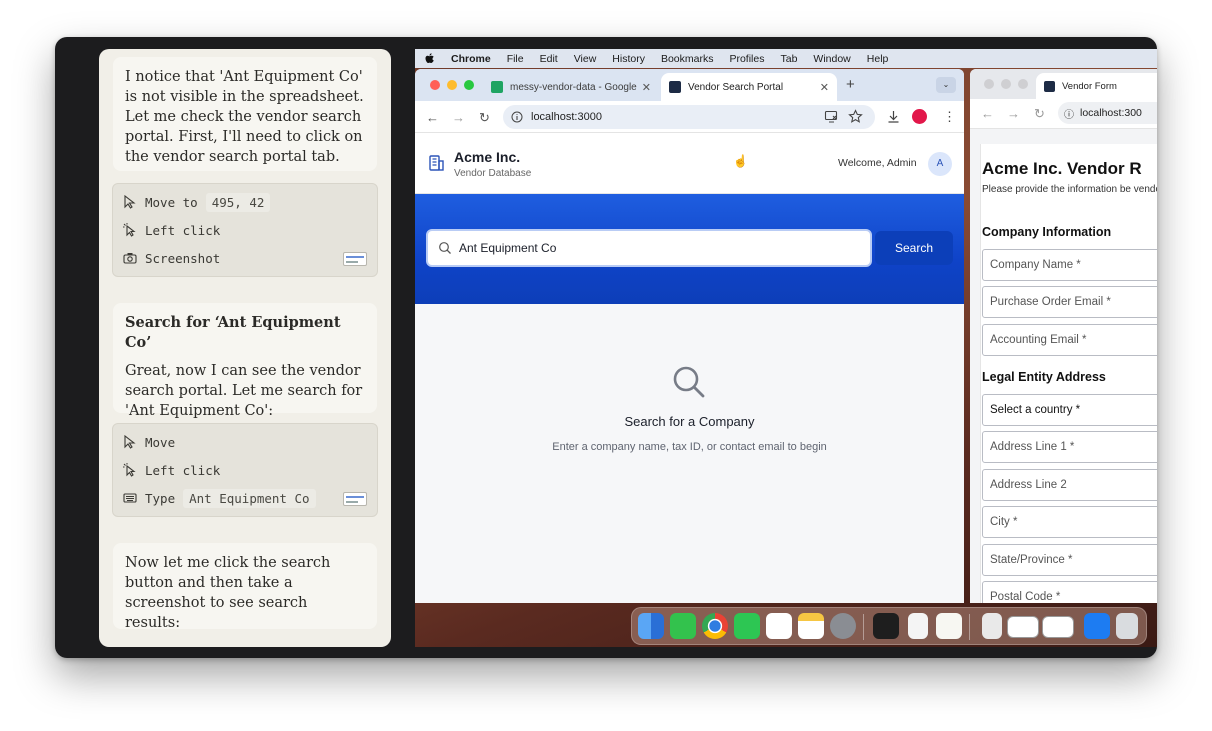 Image resolution: width=1212 pixels, height=731 pixels. I want to click on tab-spreadsheet: messy-vendor-data - Google ✕, so click(571, 87).